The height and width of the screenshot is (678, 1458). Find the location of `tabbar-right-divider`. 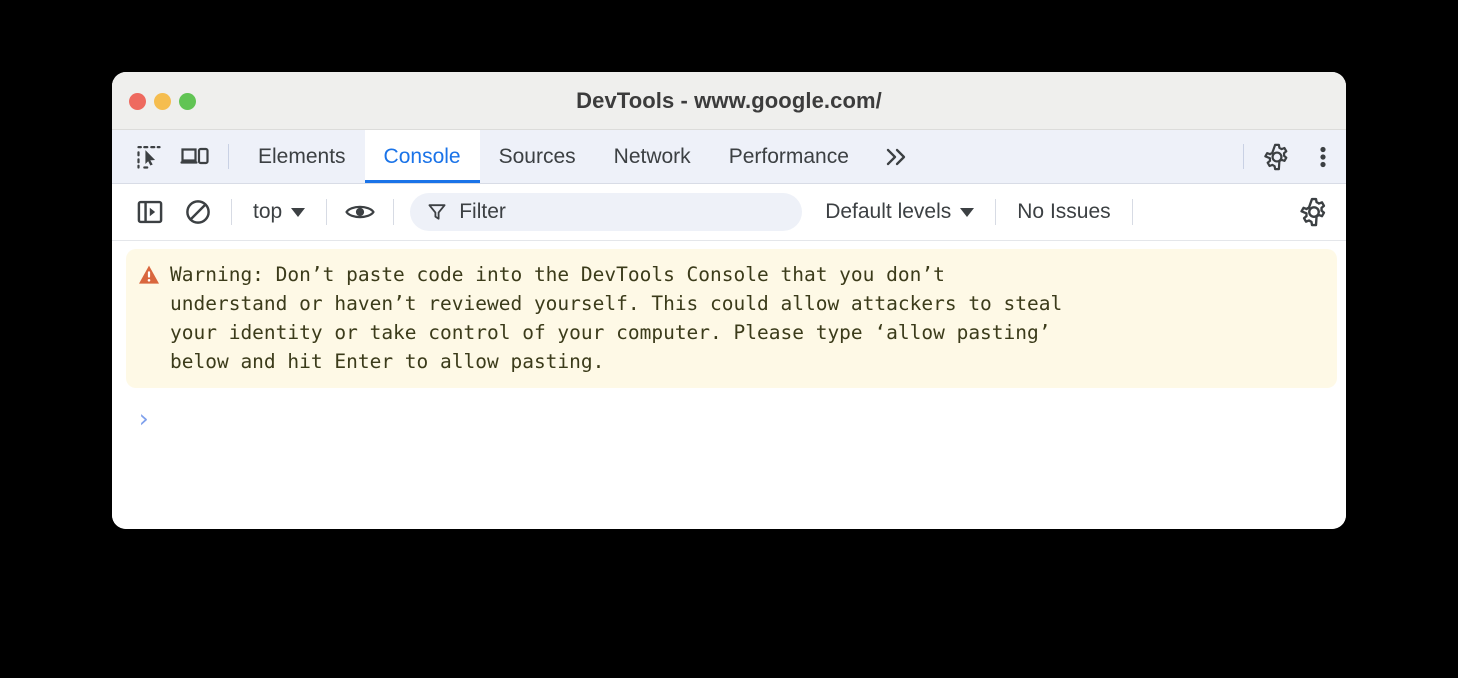

tabbar-right-divider is located at coordinates (1243, 156).